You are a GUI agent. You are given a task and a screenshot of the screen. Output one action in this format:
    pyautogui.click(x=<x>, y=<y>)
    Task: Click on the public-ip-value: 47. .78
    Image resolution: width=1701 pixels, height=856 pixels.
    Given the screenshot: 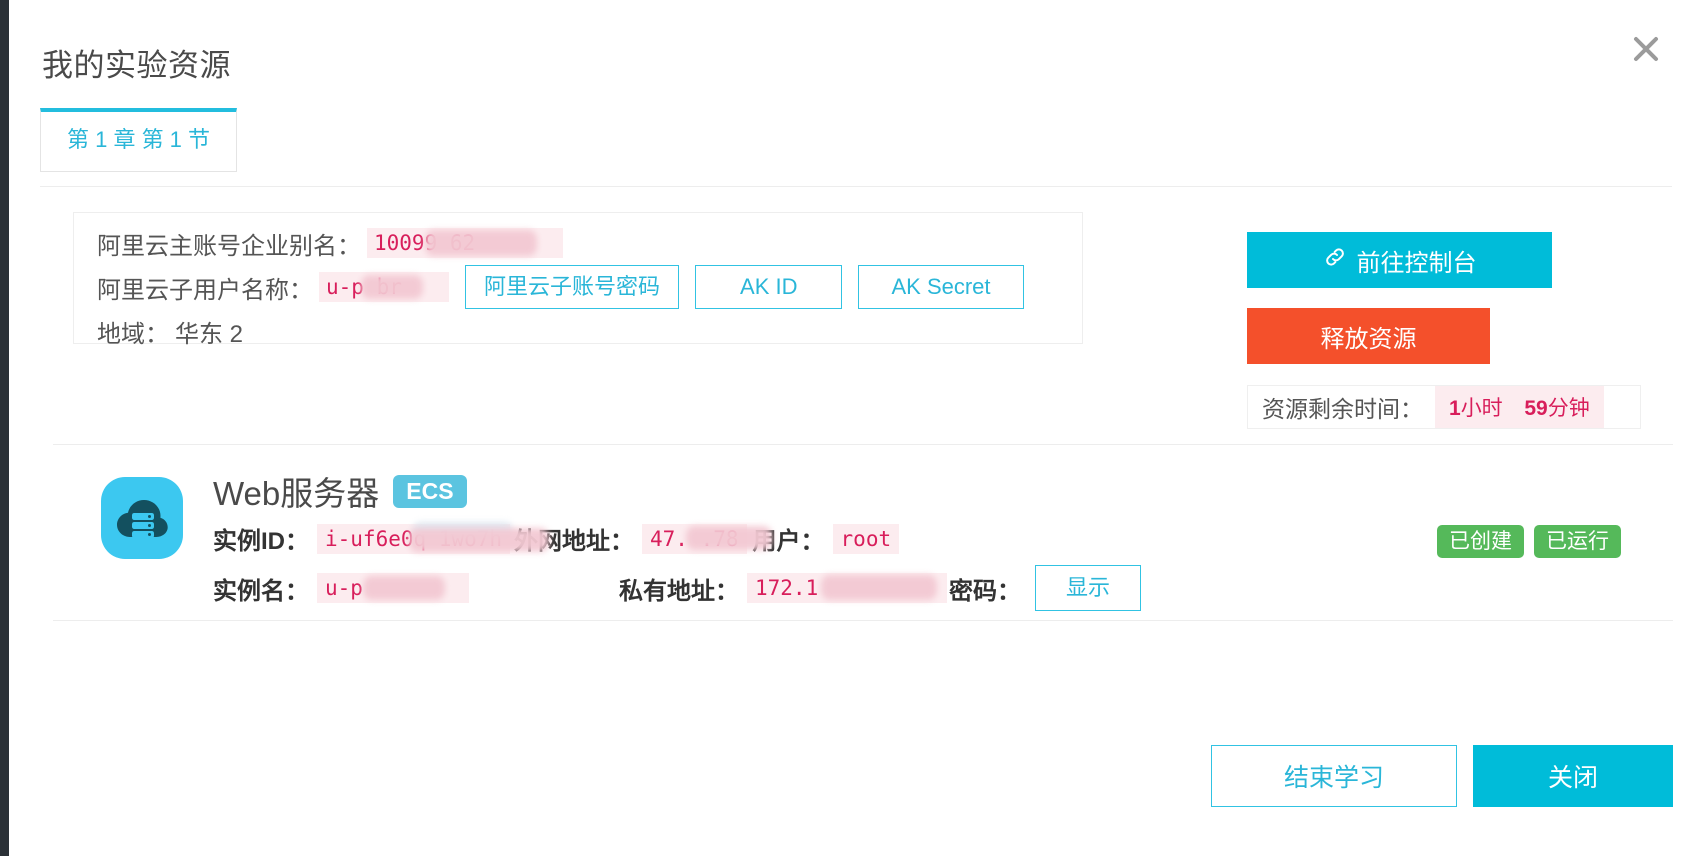 What is the action you would take?
    pyautogui.click(x=707, y=538)
    